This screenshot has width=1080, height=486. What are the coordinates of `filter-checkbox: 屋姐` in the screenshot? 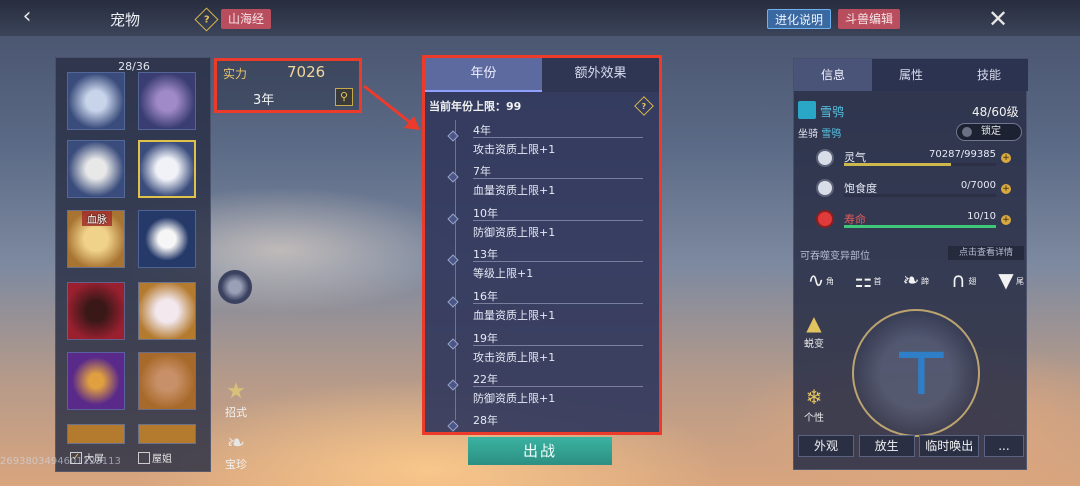 It's located at (155, 457).